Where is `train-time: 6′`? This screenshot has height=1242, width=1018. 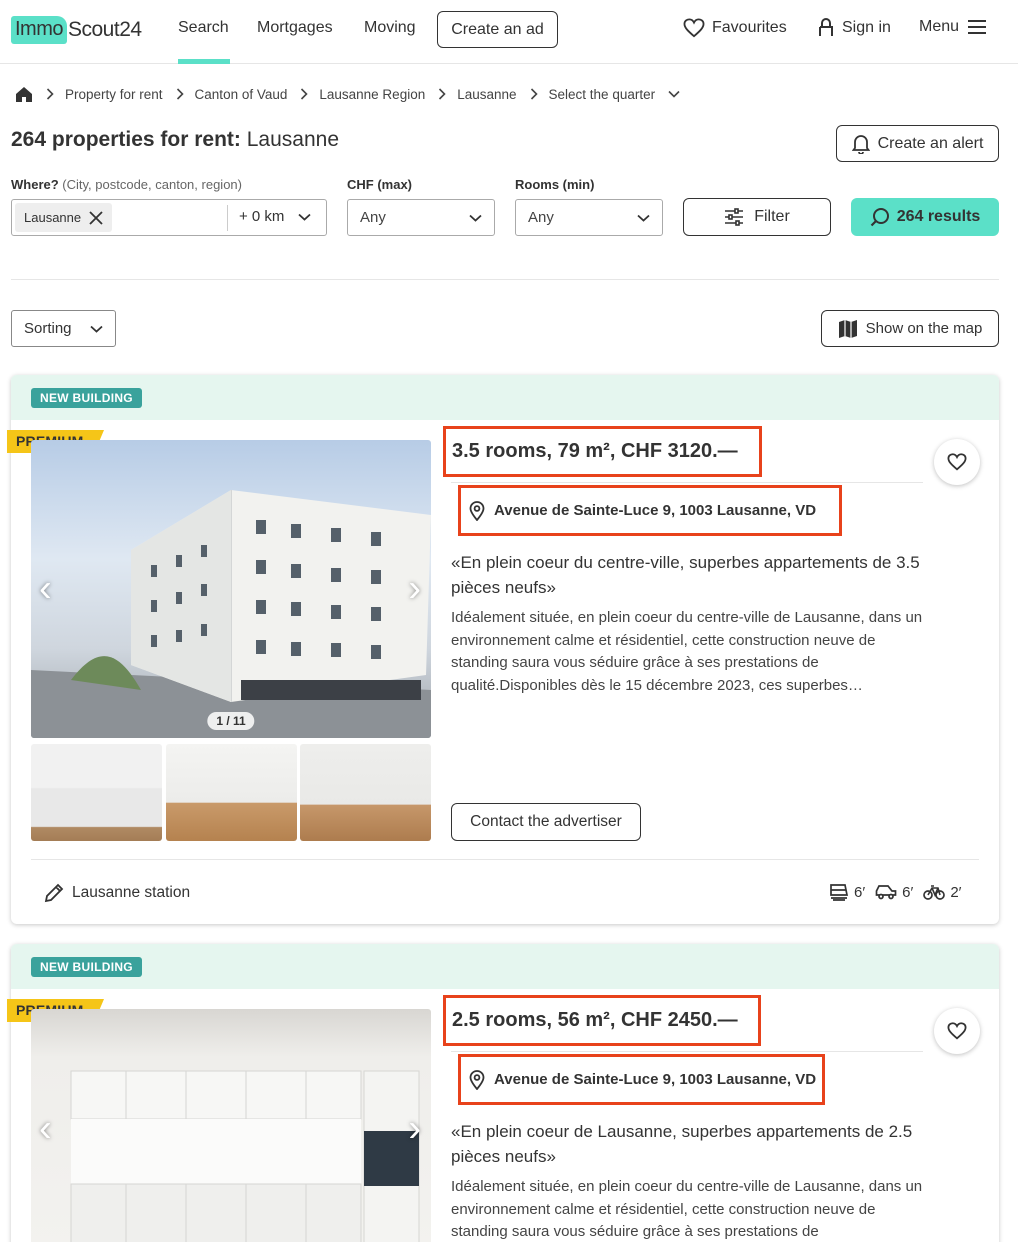
train-time: 6′ is located at coordinates (847, 892).